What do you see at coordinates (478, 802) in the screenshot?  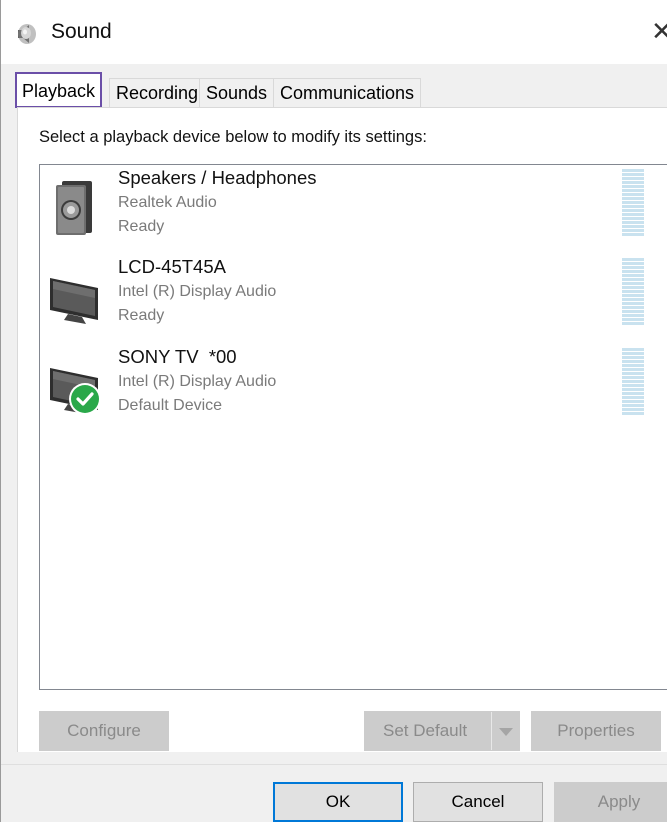 I see `cancel-button: Cancel` at bounding box center [478, 802].